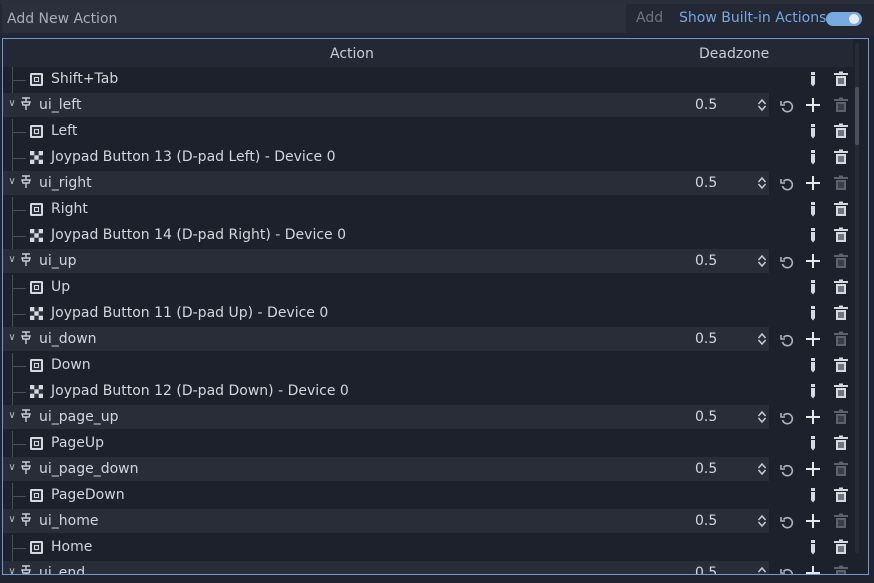 The image size is (874, 583). I want to click on action-row: ∨ ui_page_down 0.5, so click(428, 470).